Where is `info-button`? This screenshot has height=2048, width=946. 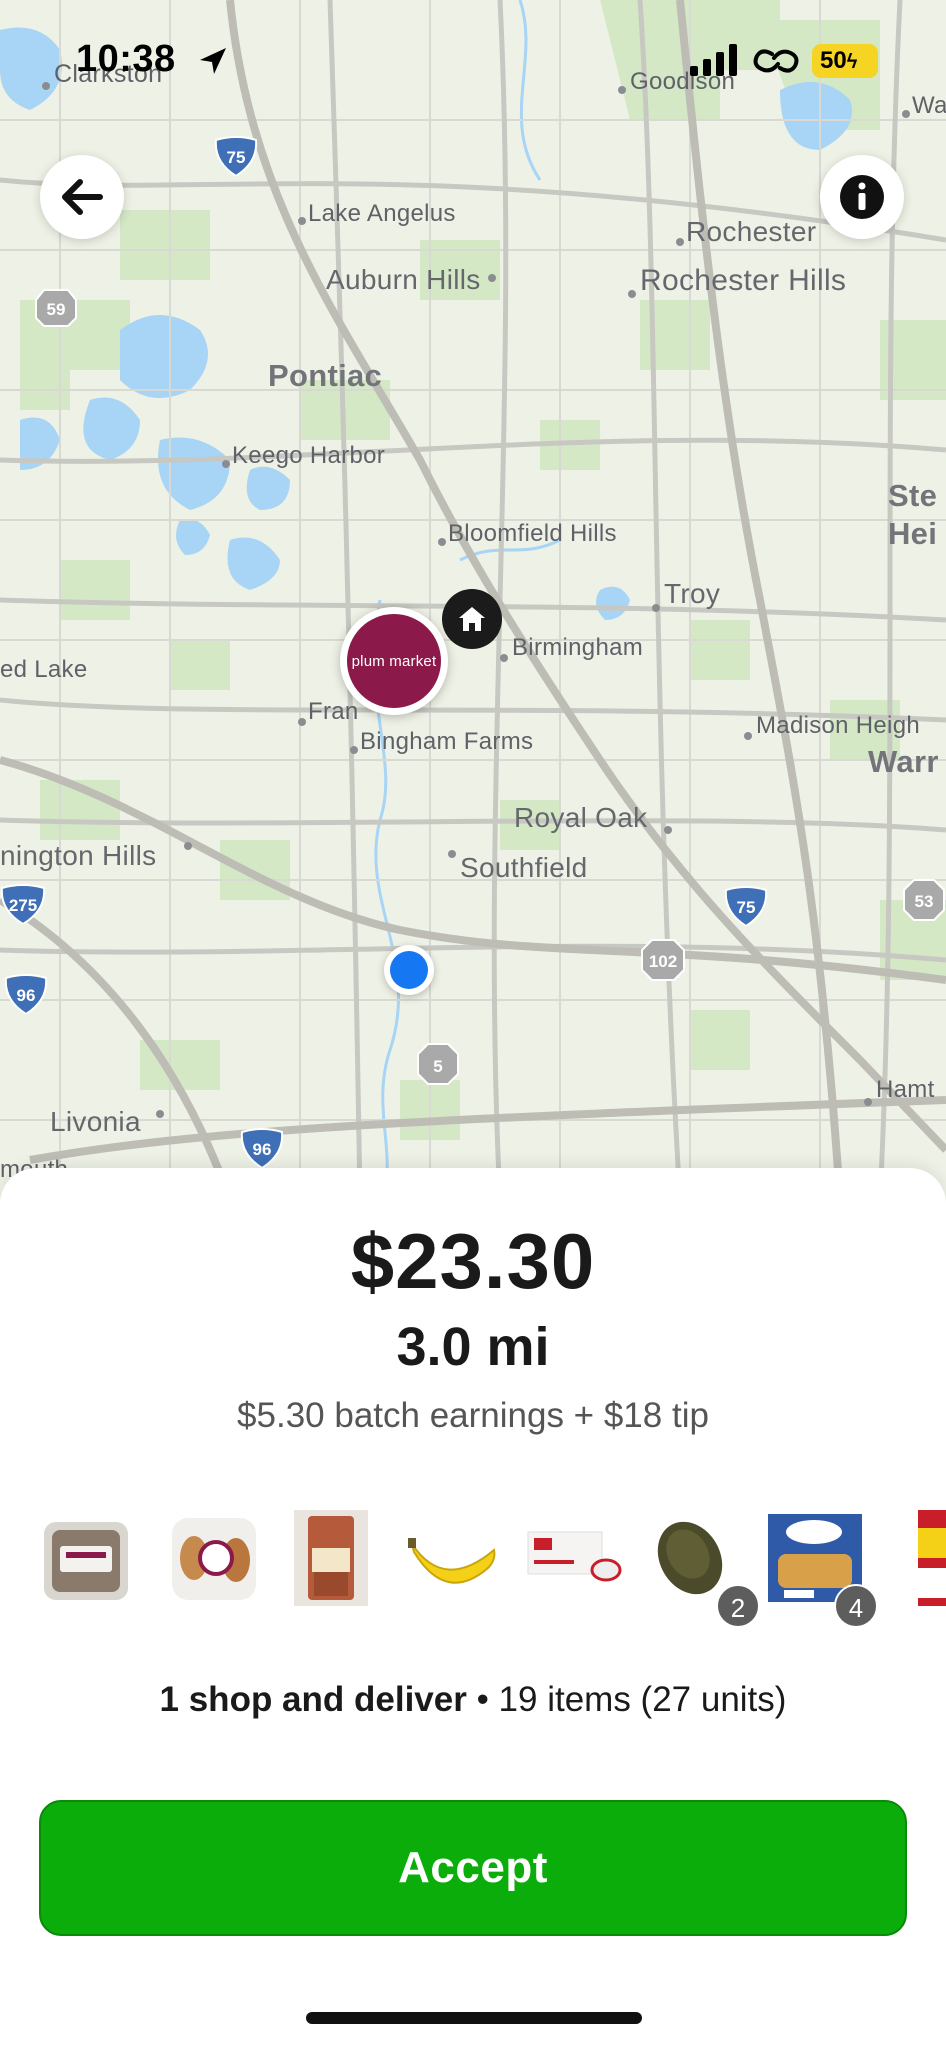
info-button is located at coordinates (862, 197).